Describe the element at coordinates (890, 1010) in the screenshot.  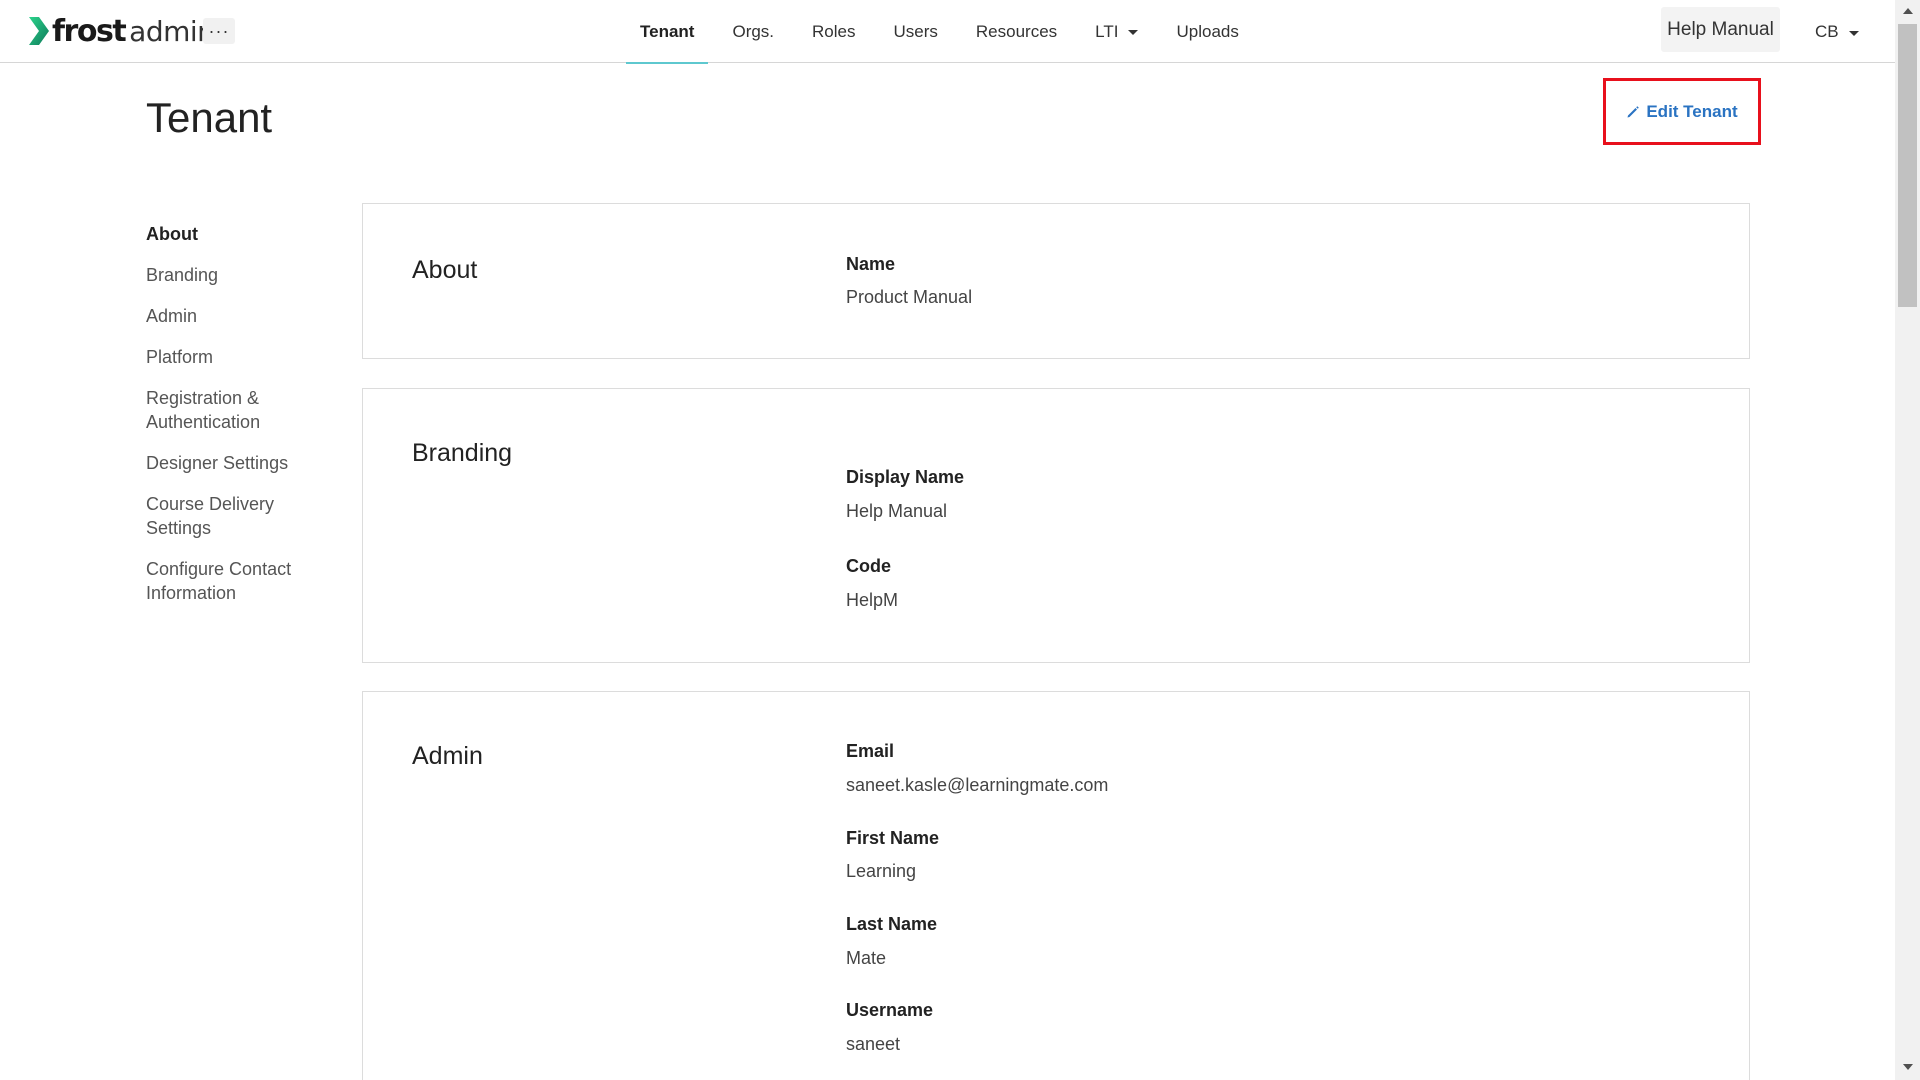
I see `field-label: Username` at that location.